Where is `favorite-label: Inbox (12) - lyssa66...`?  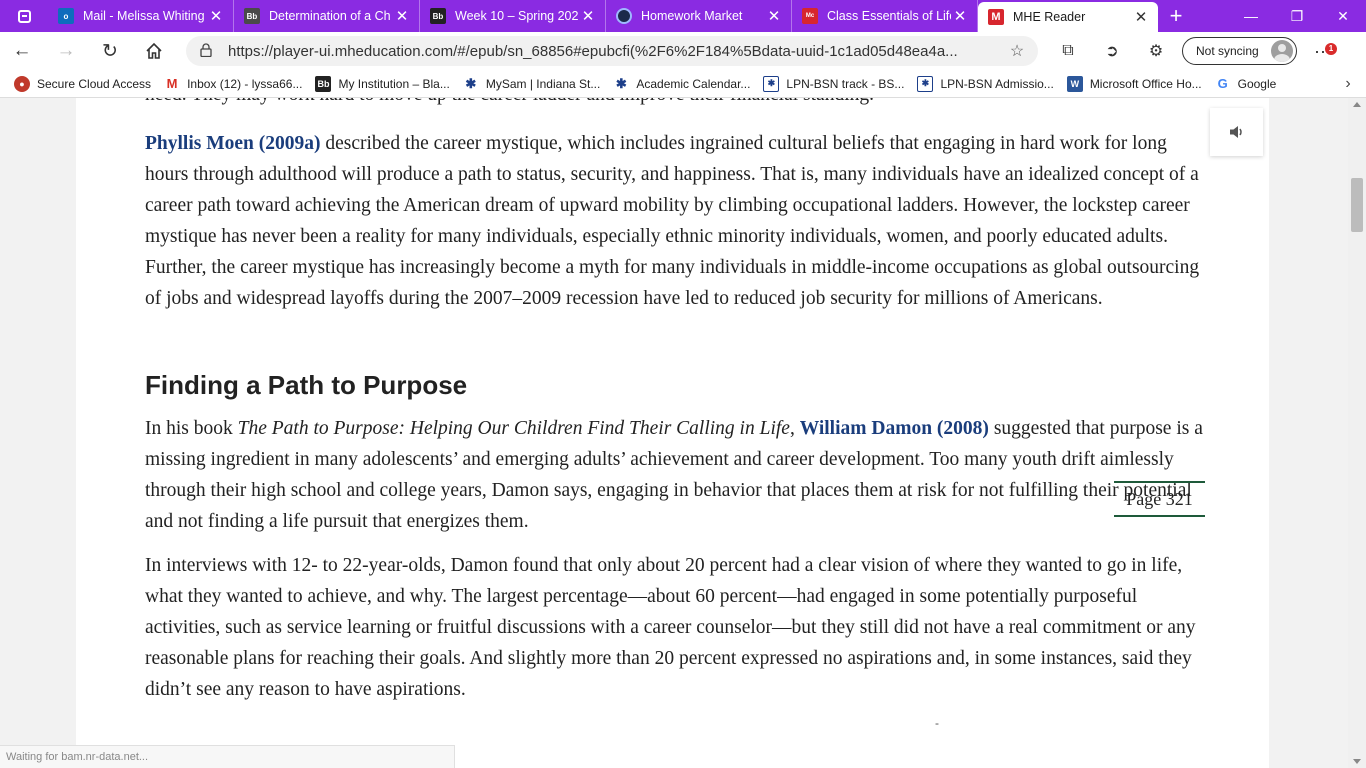
favorite-label: Inbox (12) - lyssa66... is located at coordinates (245, 83).